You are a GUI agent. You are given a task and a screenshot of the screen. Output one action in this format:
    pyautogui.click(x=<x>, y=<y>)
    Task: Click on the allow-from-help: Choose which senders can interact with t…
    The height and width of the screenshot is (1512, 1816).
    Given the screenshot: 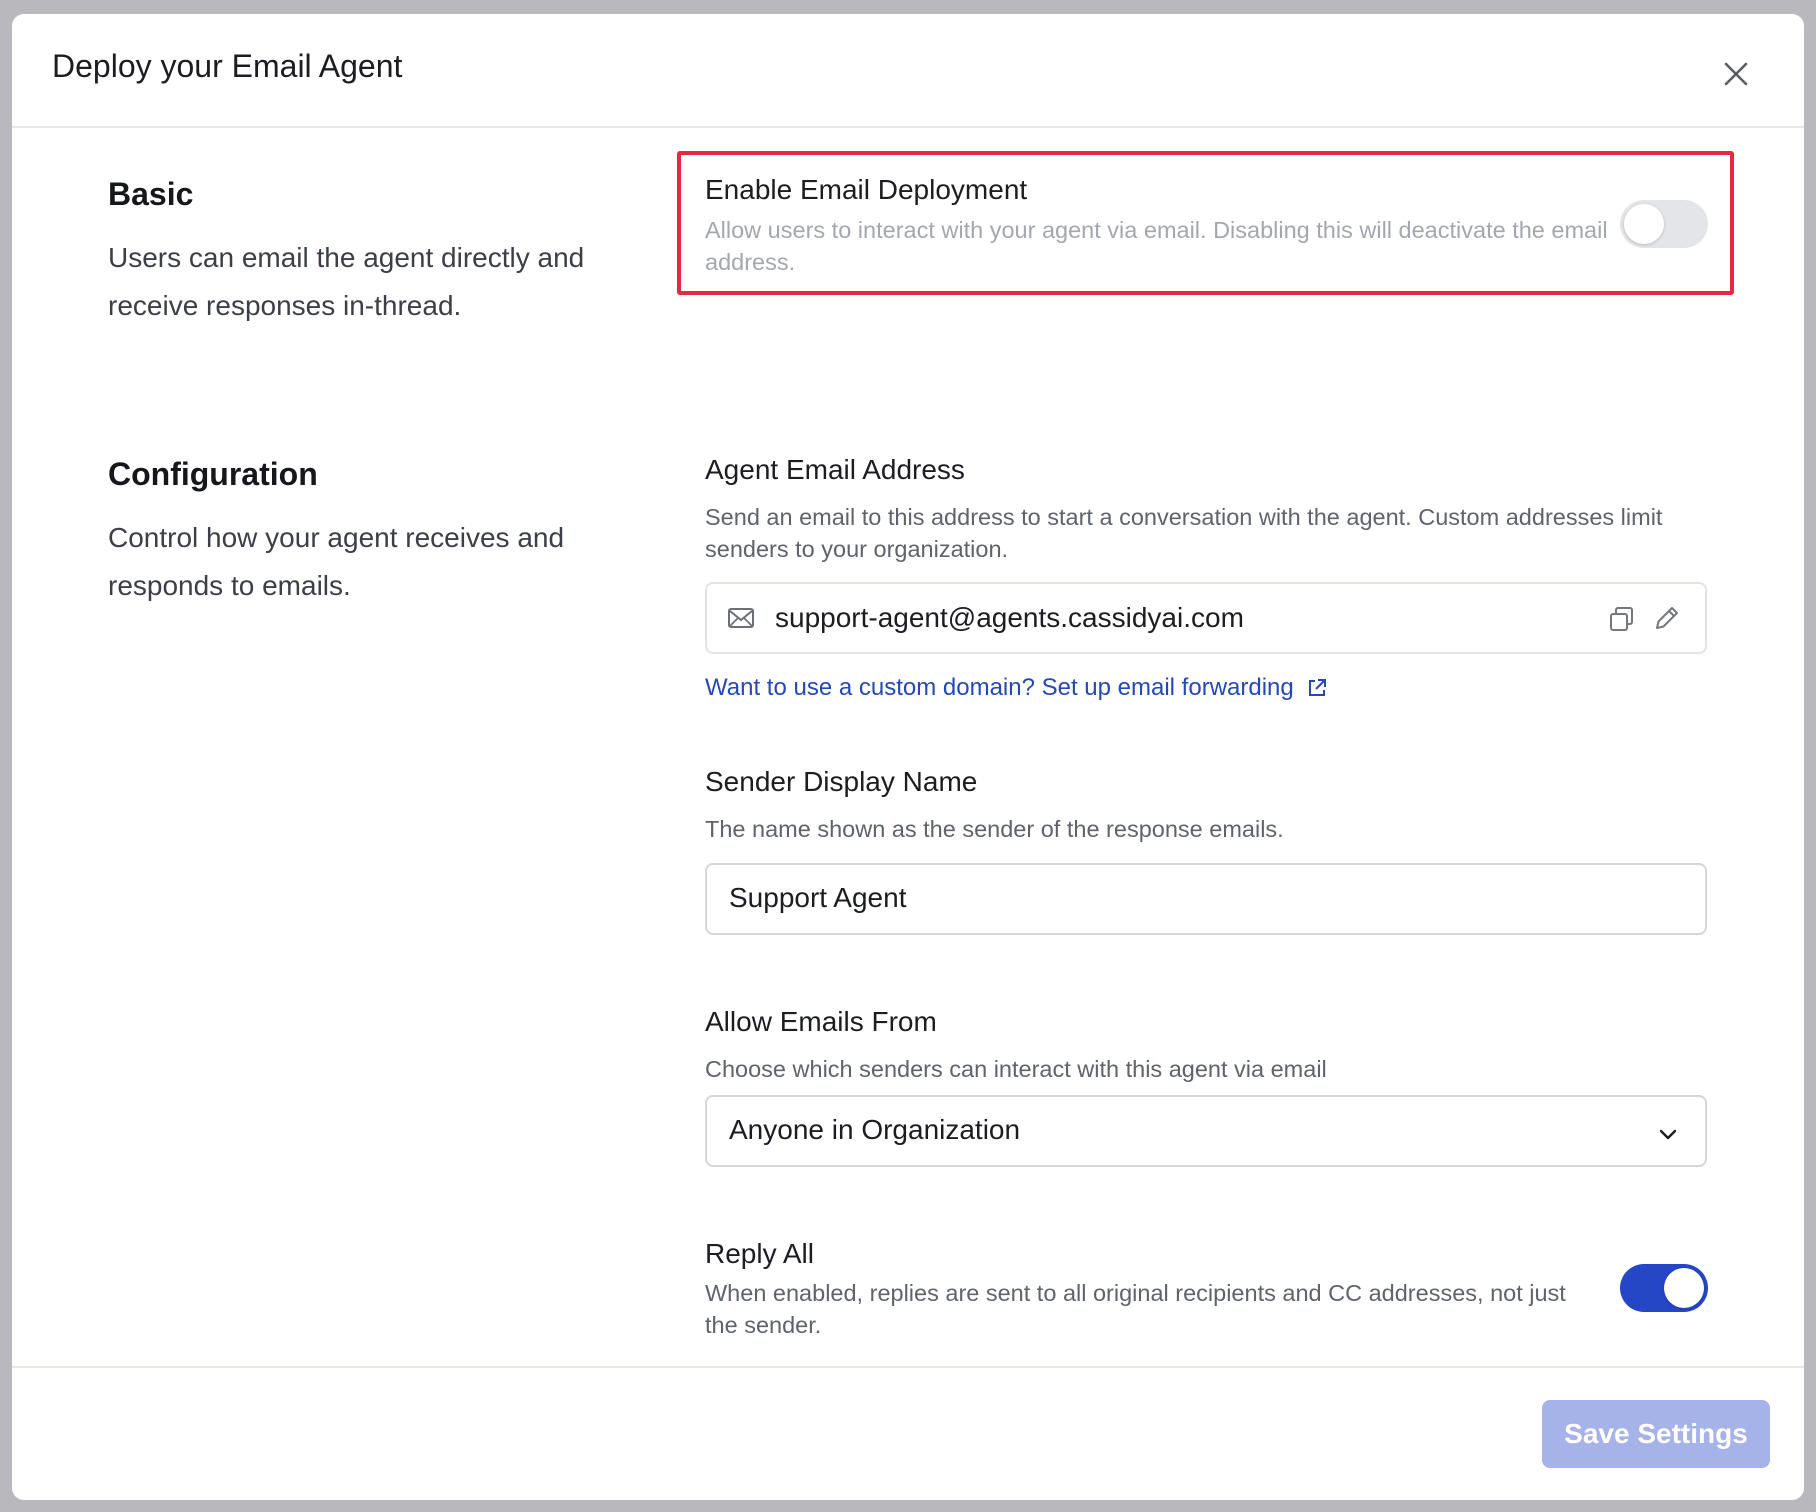 What is the action you would take?
    pyautogui.click(x=1016, y=1069)
    